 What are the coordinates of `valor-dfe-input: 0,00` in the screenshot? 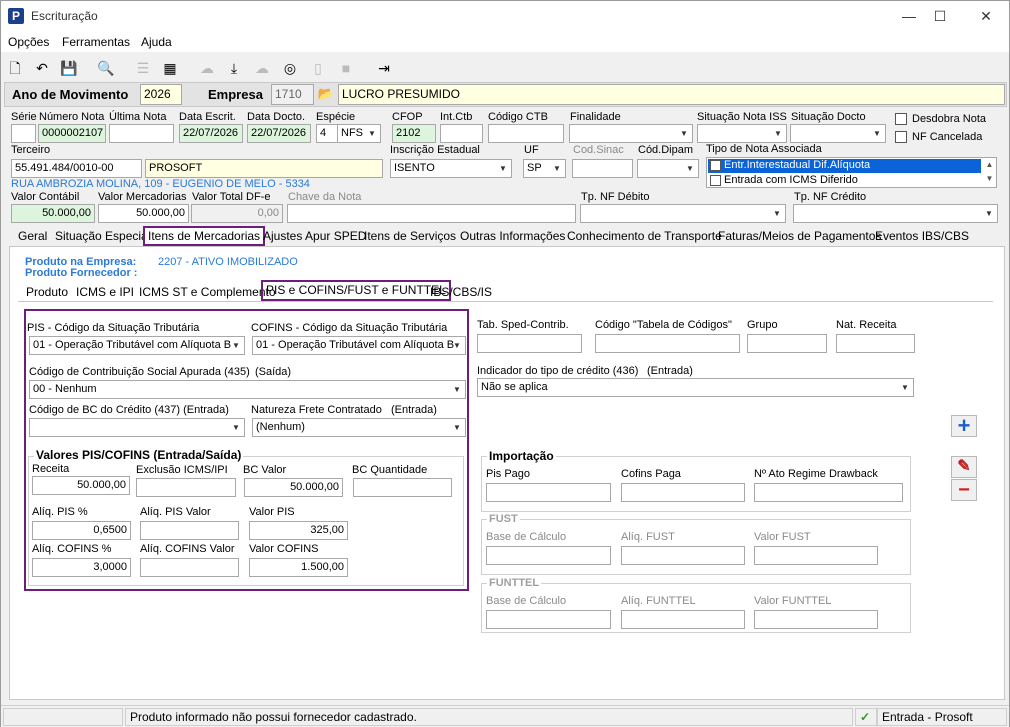 It's located at (237, 213).